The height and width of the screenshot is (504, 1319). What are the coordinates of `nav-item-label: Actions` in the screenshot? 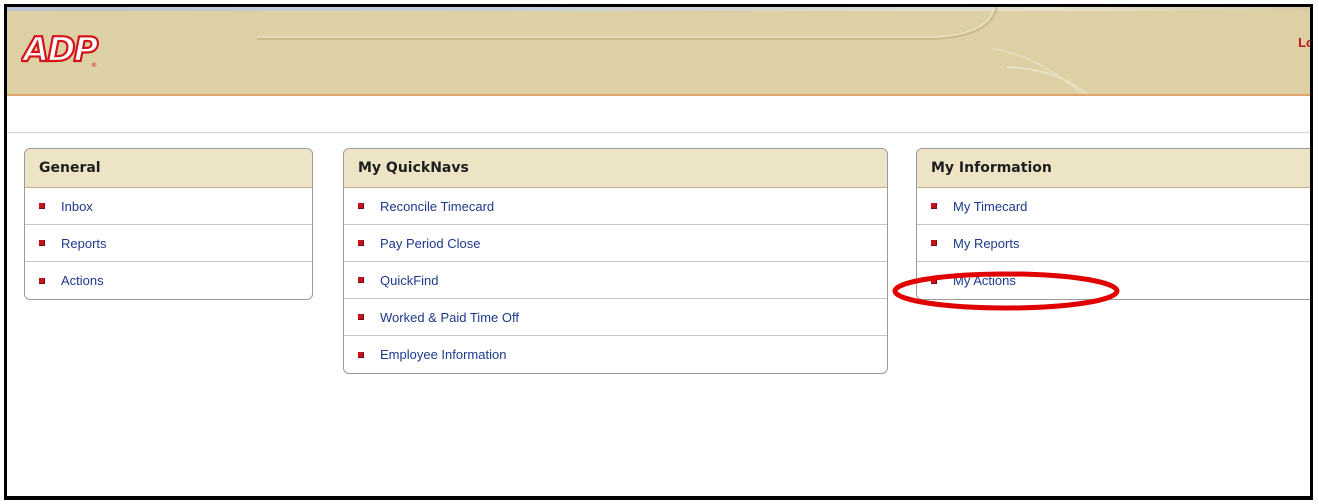 It's located at (82, 280).